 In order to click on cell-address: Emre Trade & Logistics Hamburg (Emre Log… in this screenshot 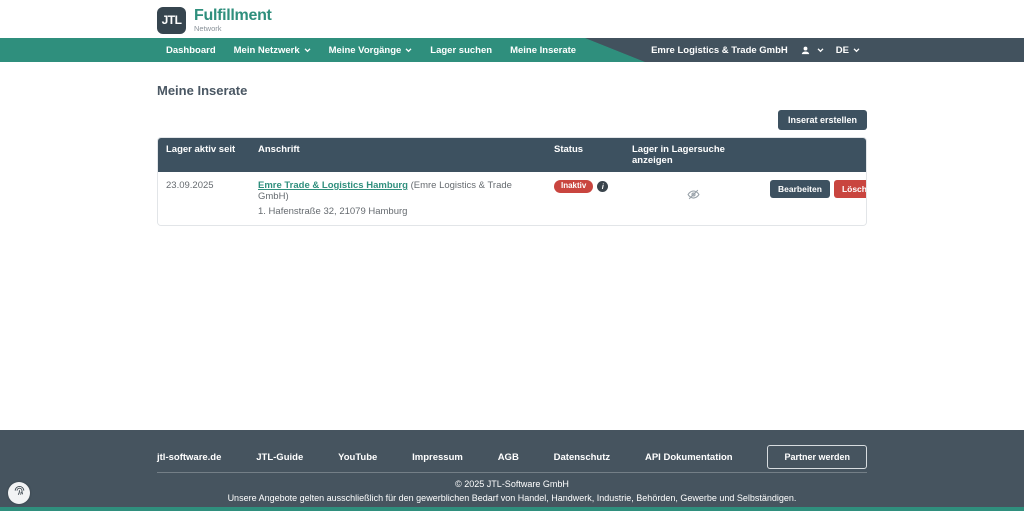, I will do `click(398, 198)`.